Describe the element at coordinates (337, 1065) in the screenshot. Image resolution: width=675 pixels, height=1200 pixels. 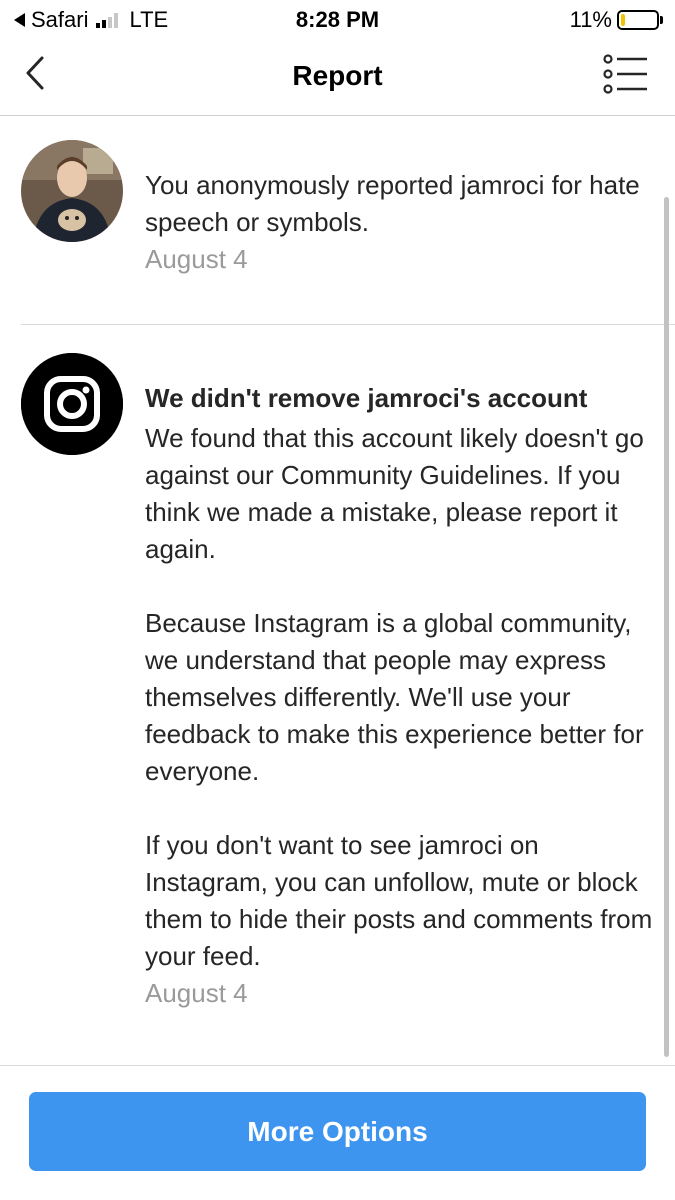
I see `footer-divider` at that location.